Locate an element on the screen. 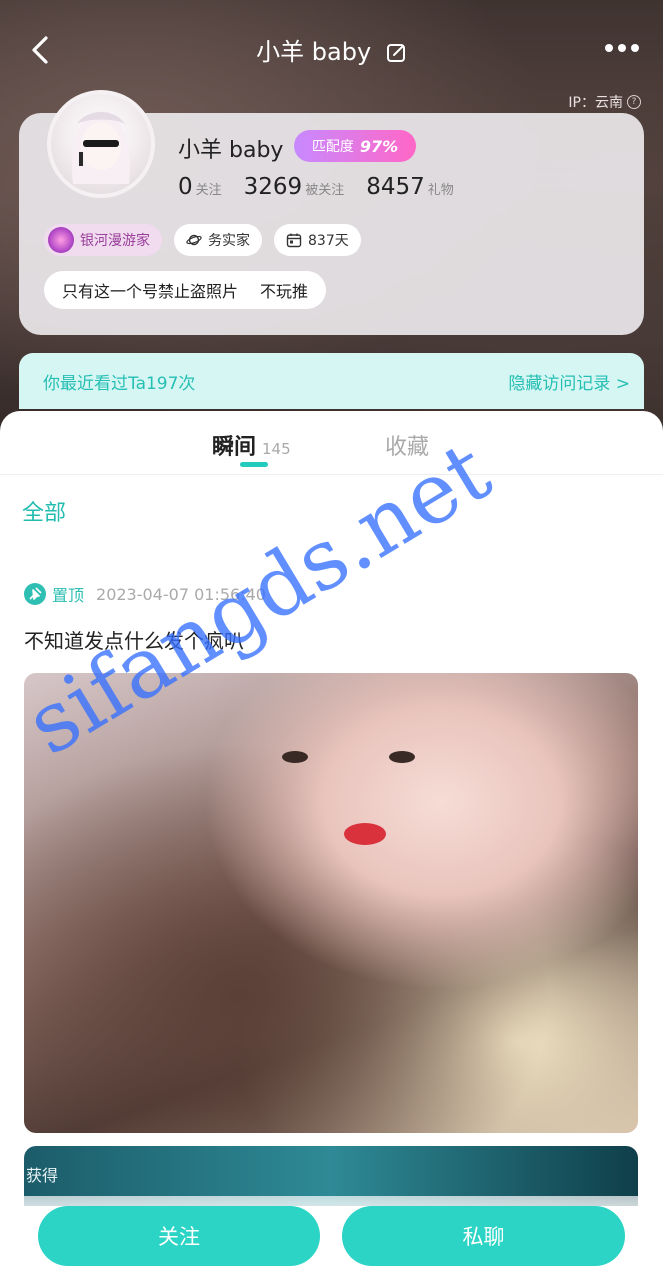 The height and width of the screenshot is (1280, 663). match-label: 匹配度 is located at coordinates (332, 147).